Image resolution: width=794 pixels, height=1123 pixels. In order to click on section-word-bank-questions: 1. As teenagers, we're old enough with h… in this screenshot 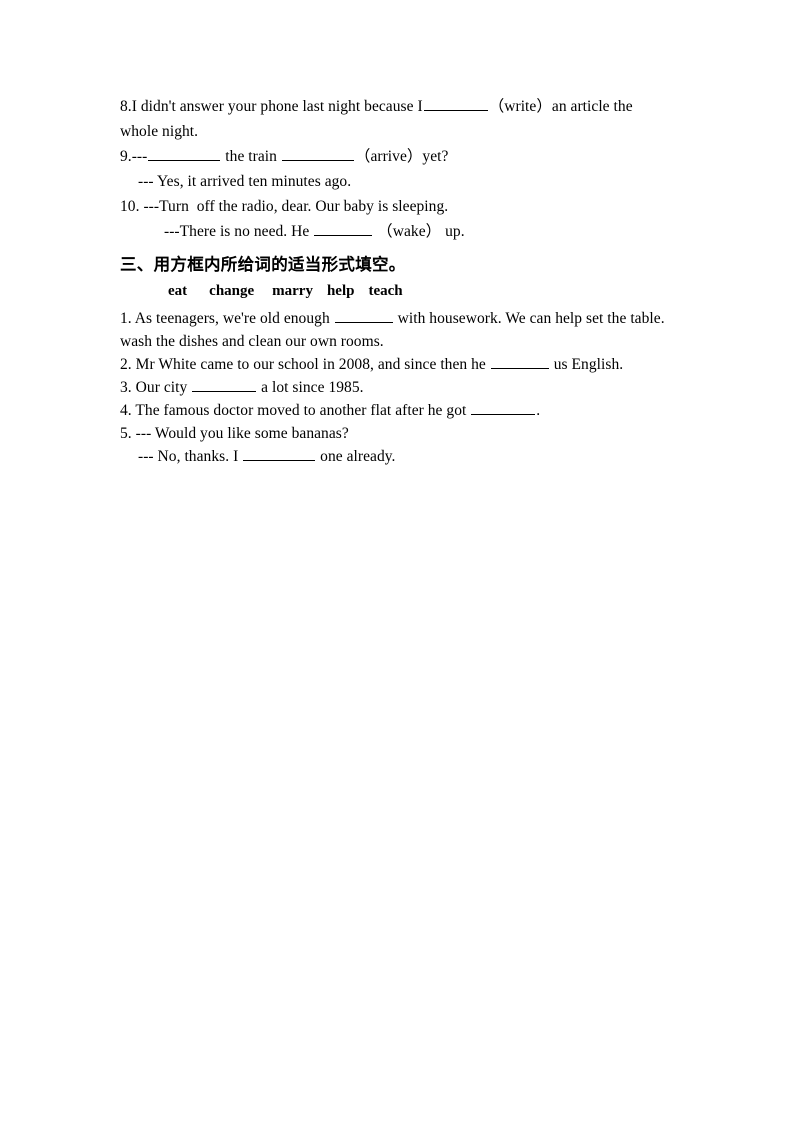, I will do `click(420, 387)`.